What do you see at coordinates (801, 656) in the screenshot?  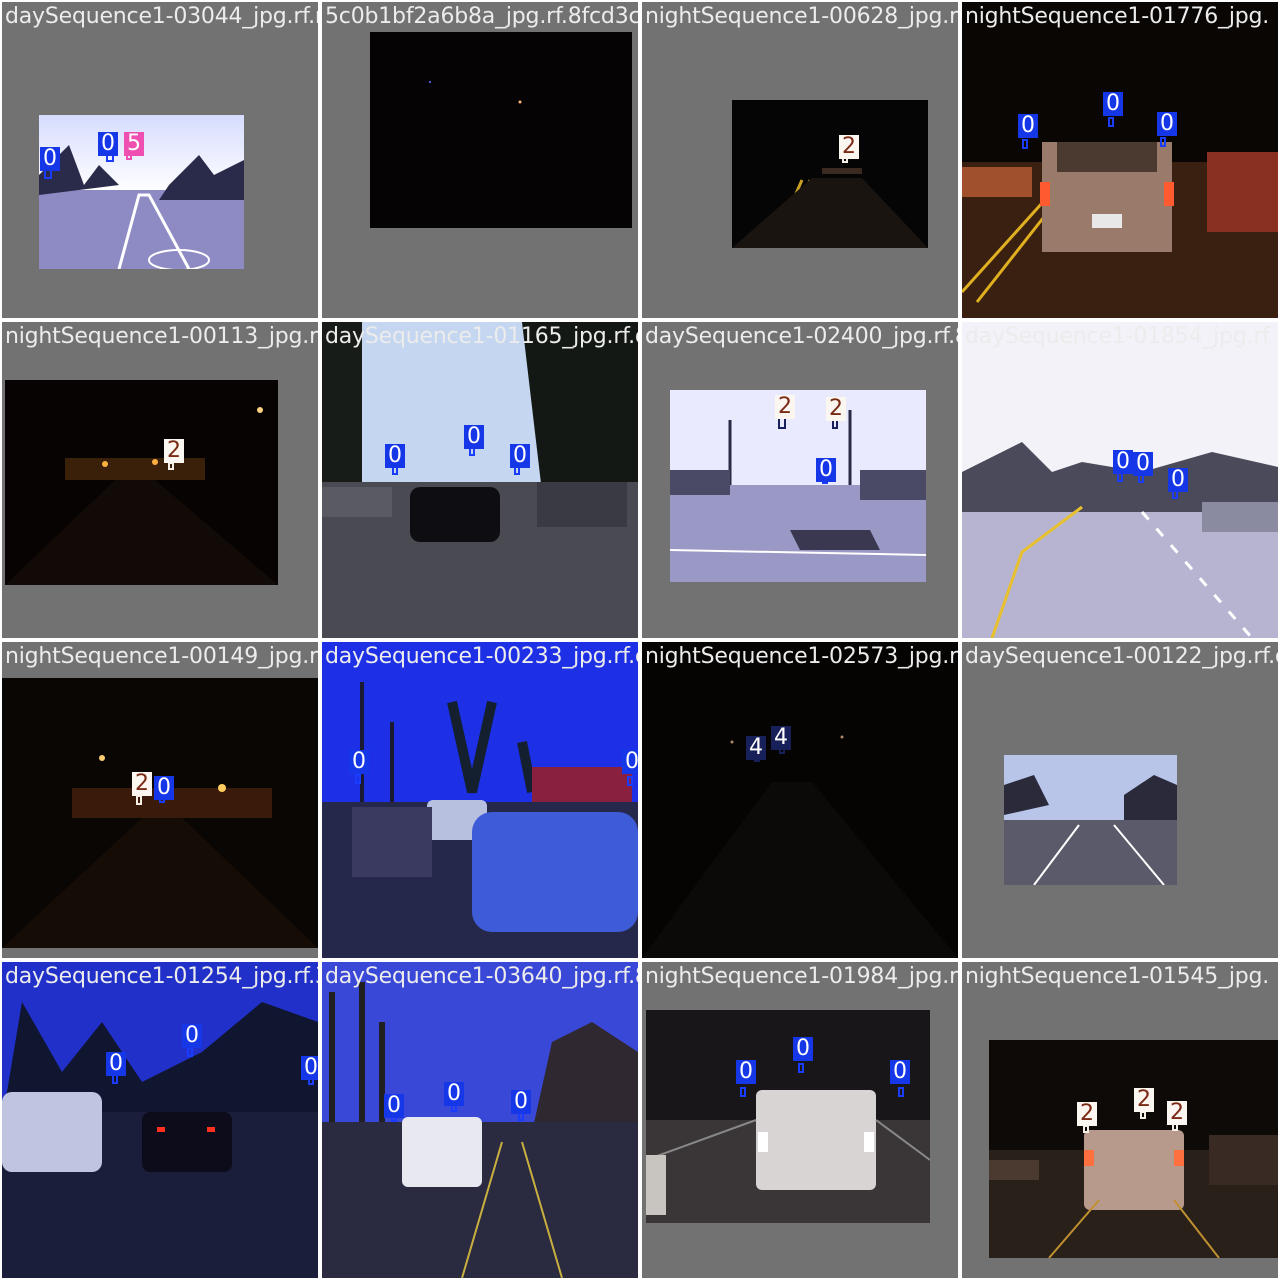 I see `tile-caption: nightSequence1-02573_jpg.rf.d7de4a7c8` at bounding box center [801, 656].